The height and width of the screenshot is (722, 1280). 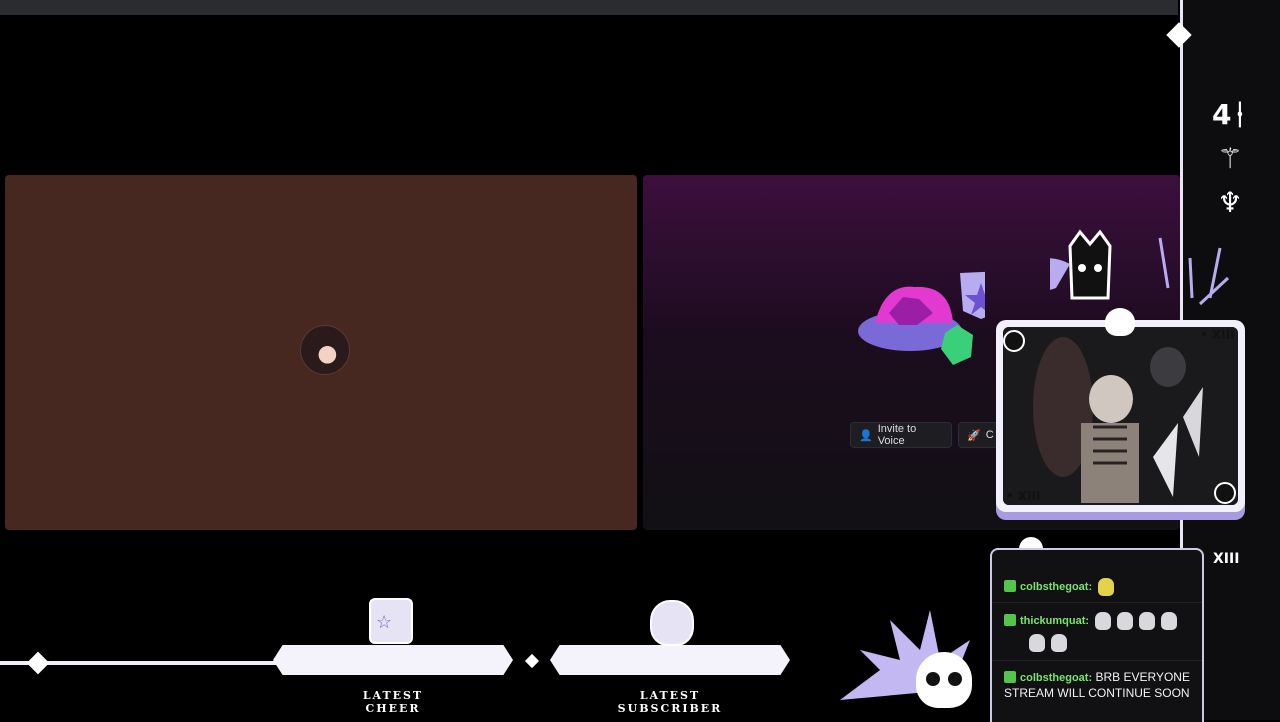 I want to click on chat-message: colbsthegoat:, so click(x=1099, y=587).